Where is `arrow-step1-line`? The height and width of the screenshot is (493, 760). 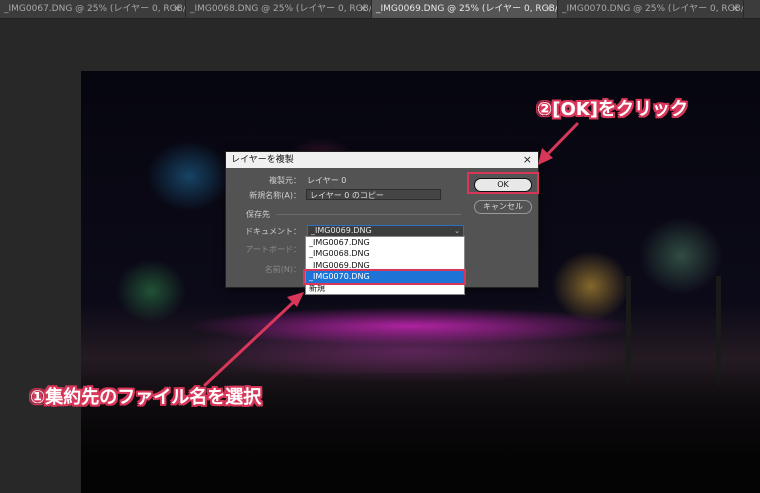
arrow-step1-line is located at coordinates (252, 340).